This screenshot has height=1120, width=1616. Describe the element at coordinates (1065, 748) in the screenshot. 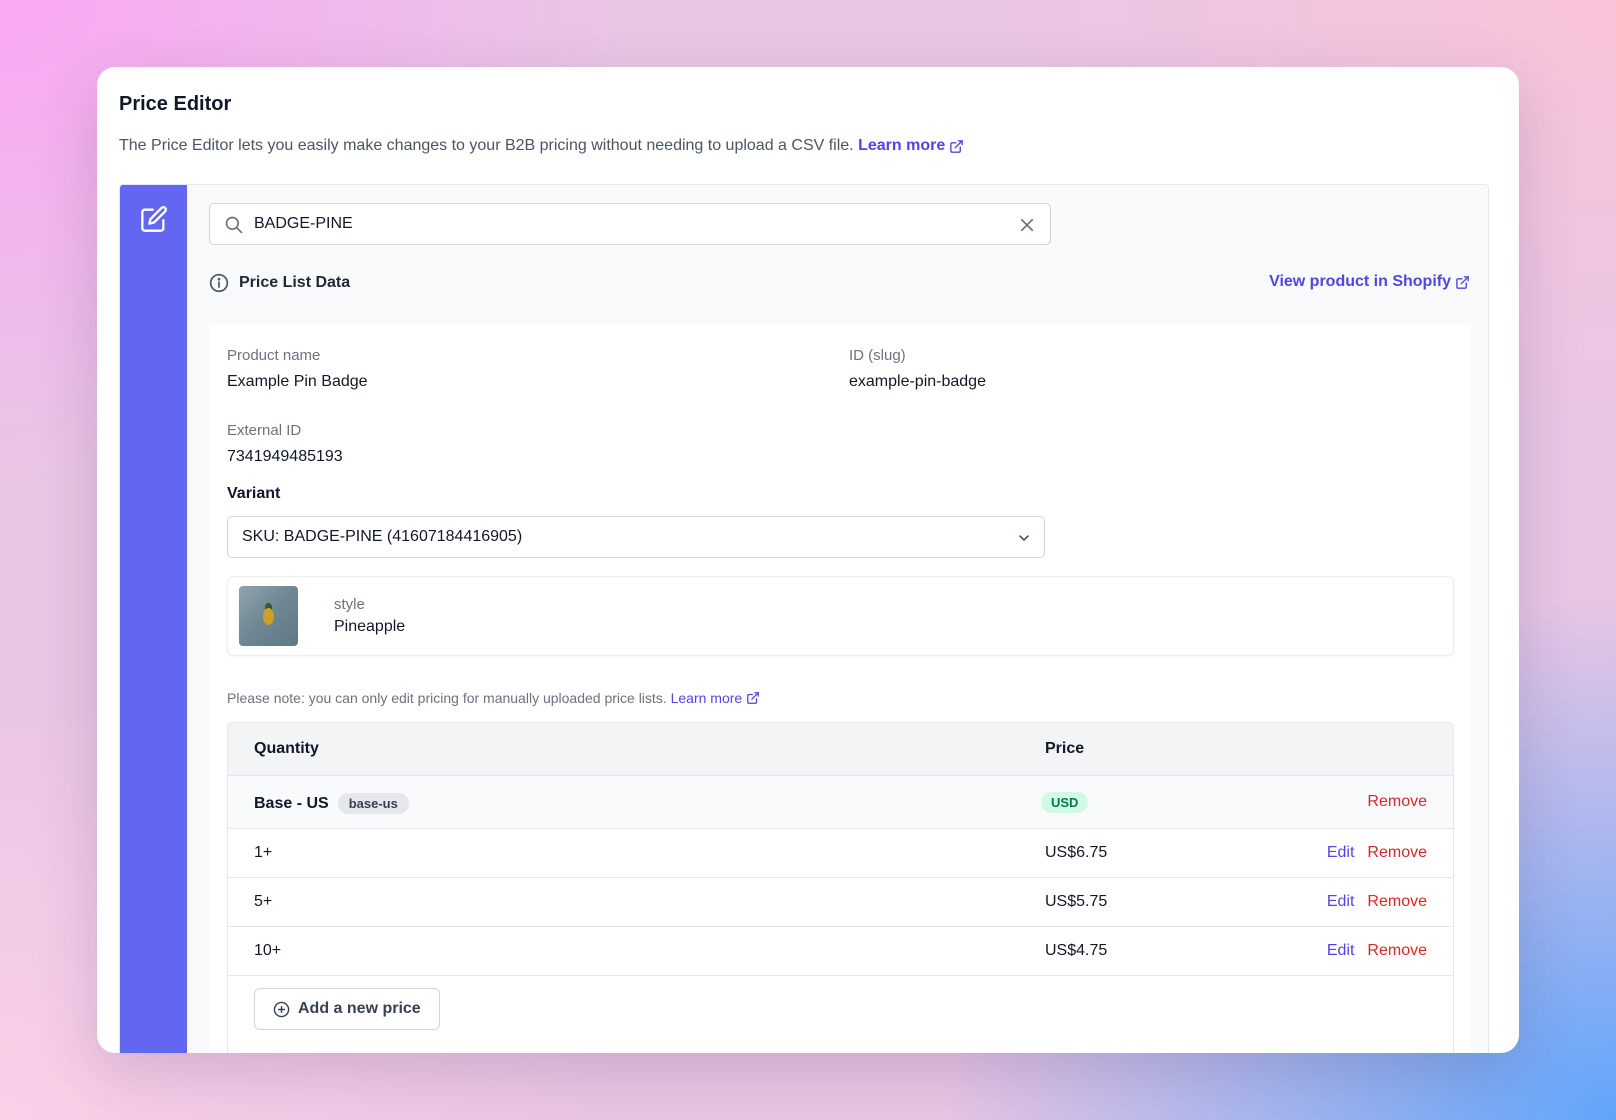

I see `column-header-price: Price` at that location.